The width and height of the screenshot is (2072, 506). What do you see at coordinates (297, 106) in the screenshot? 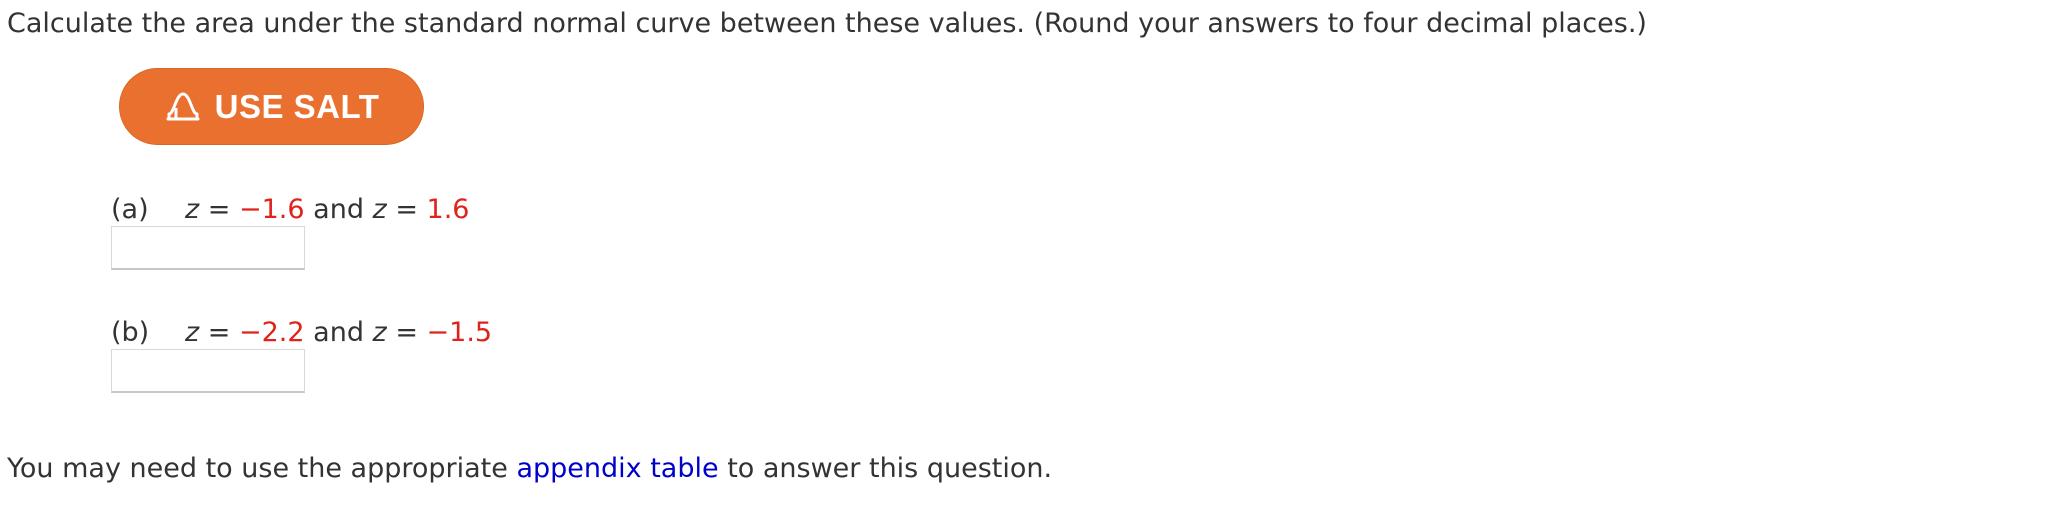
I see `use-salt-label: USE SALT` at bounding box center [297, 106].